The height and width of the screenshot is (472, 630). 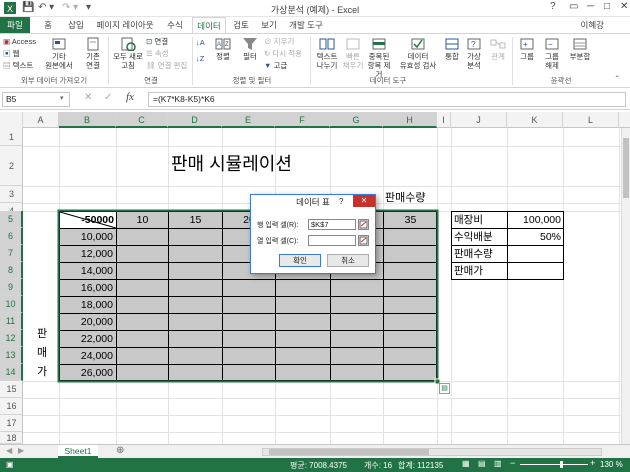 What do you see at coordinates (11, 137) in the screenshot?
I see `row-header-1: 1` at bounding box center [11, 137].